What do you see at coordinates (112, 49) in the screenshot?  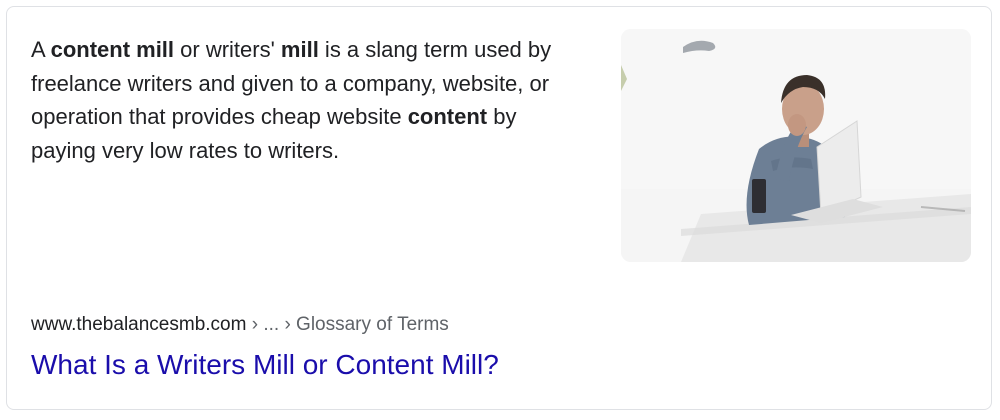 I see `snippet-bold-term: content mill` at bounding box center [112, 49].